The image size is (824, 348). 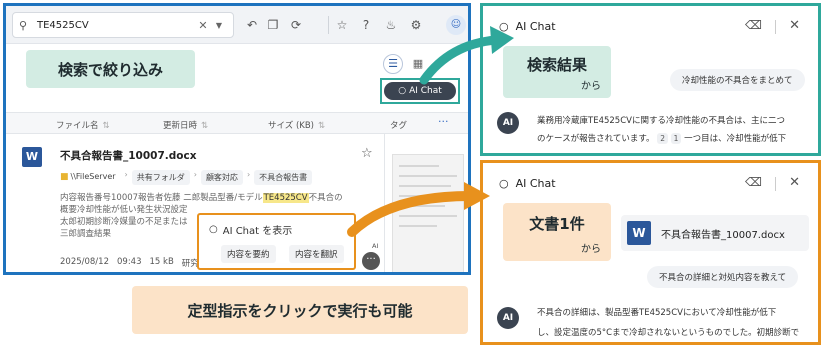 I want to click on arrow-to-single-doc, so click(x=411, y=214).